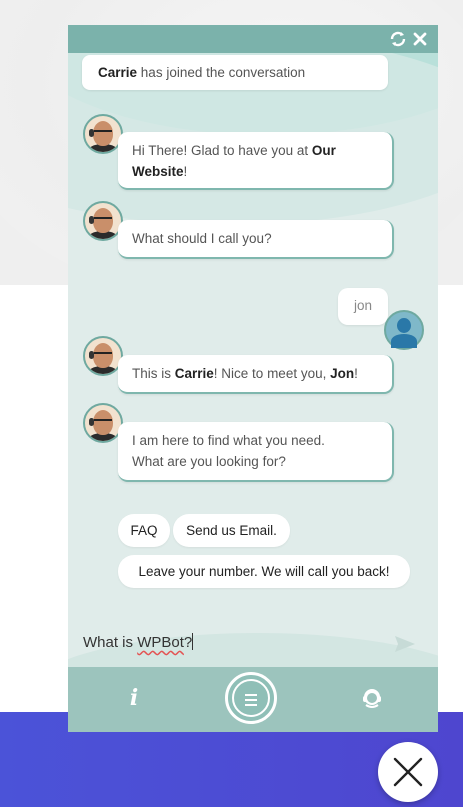  Describe the element at coordinates (223, 72) in the screenshot. I see `joined-text: has joined the conversation` at that location.